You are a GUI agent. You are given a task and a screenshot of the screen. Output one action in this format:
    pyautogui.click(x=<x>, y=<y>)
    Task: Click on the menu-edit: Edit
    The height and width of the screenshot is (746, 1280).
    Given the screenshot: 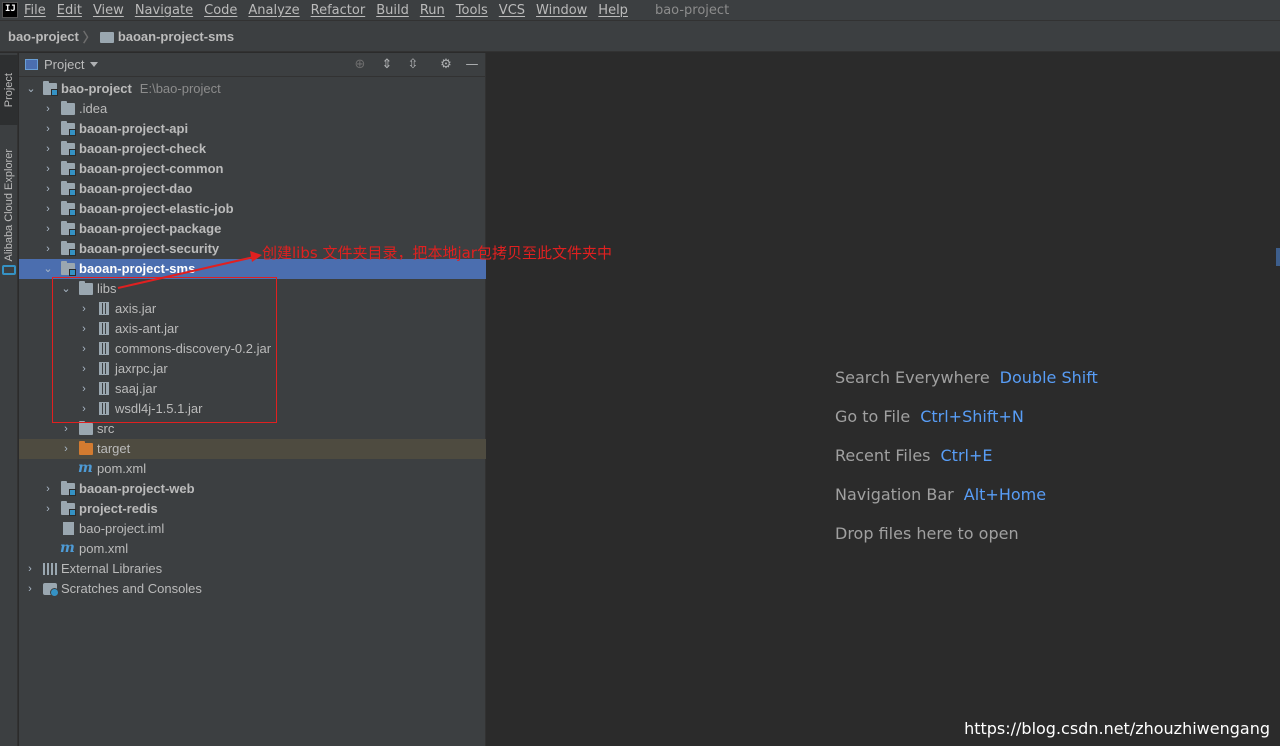 What is the action you would take?
    pyautogui.click(x=69, y=10)
    